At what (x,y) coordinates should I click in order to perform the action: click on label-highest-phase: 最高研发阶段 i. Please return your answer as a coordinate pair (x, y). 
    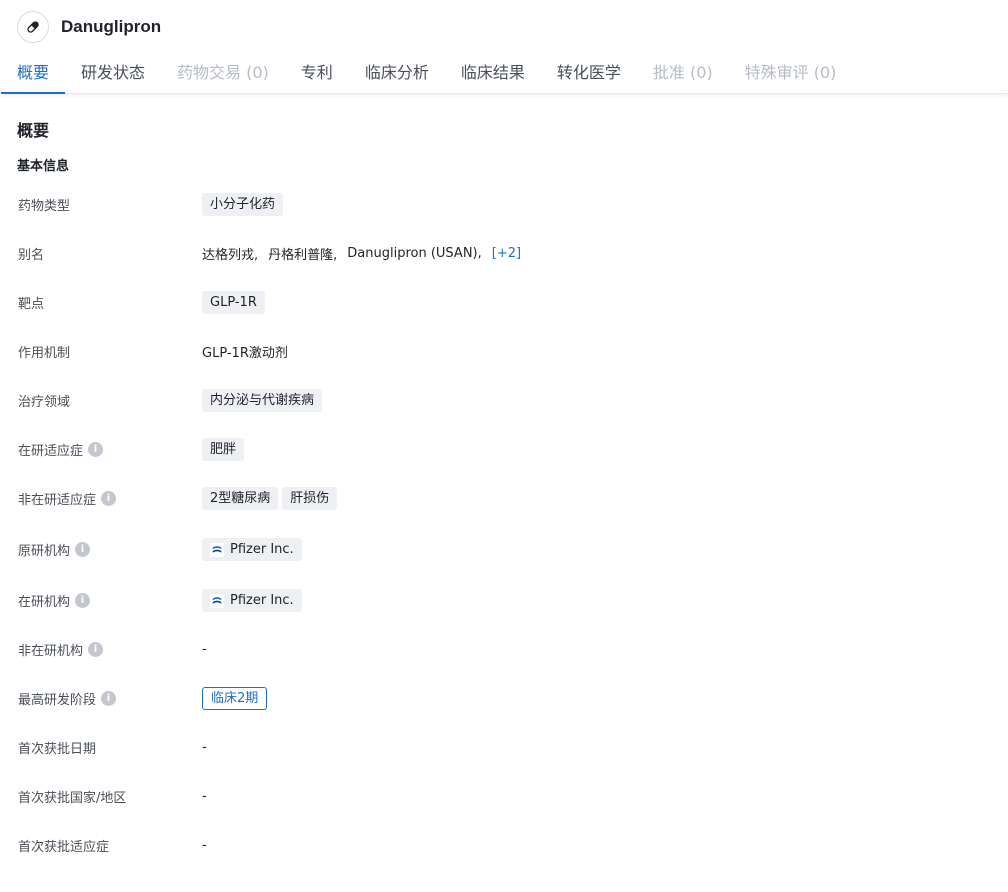
    Looking at the image, I should click on (109, 698).